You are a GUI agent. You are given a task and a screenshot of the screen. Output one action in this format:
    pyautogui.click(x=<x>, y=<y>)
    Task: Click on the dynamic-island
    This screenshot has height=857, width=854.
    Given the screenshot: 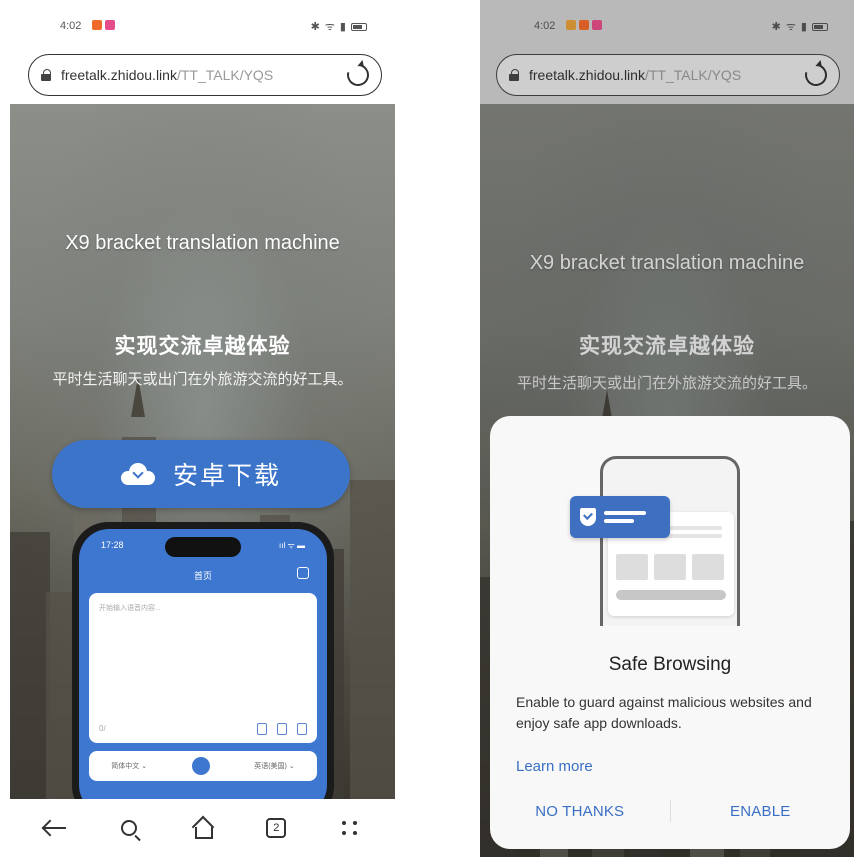 What is the action you would take?
    pyautogui.click(x=203, y=547)
    